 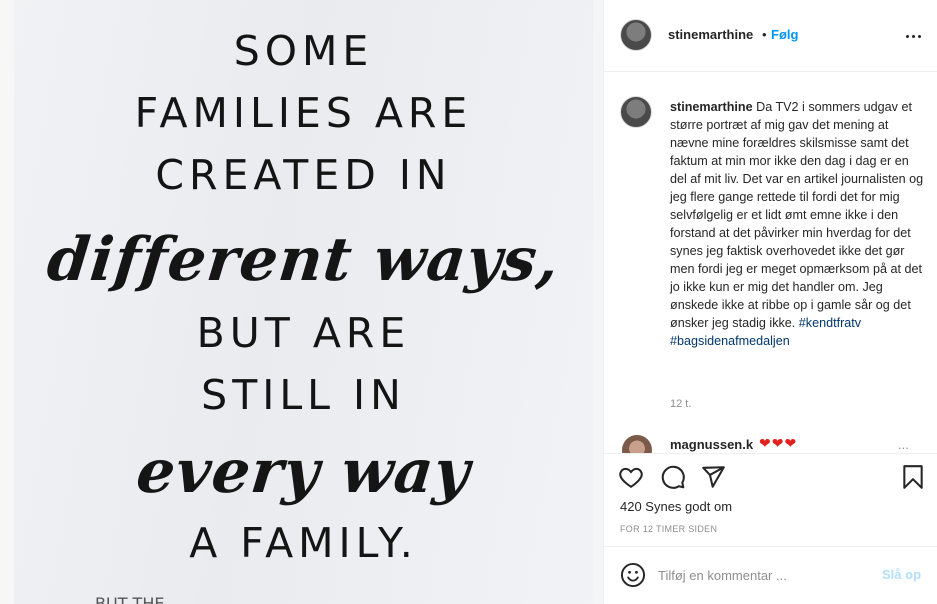 What do you see at coordinates (710, 34) in the screenshot?
I see `header-username: stinemarthine` at bounding box center [710, 34].